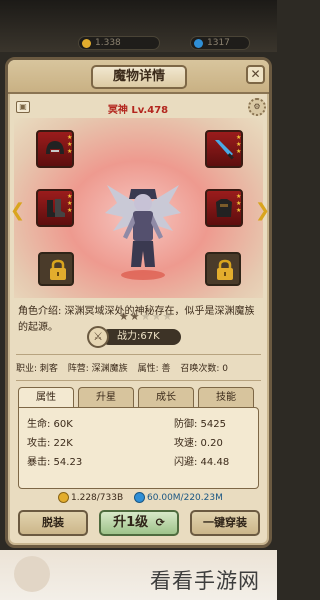  I want to click on cycle-icon: ⟳, so click(160, 522).